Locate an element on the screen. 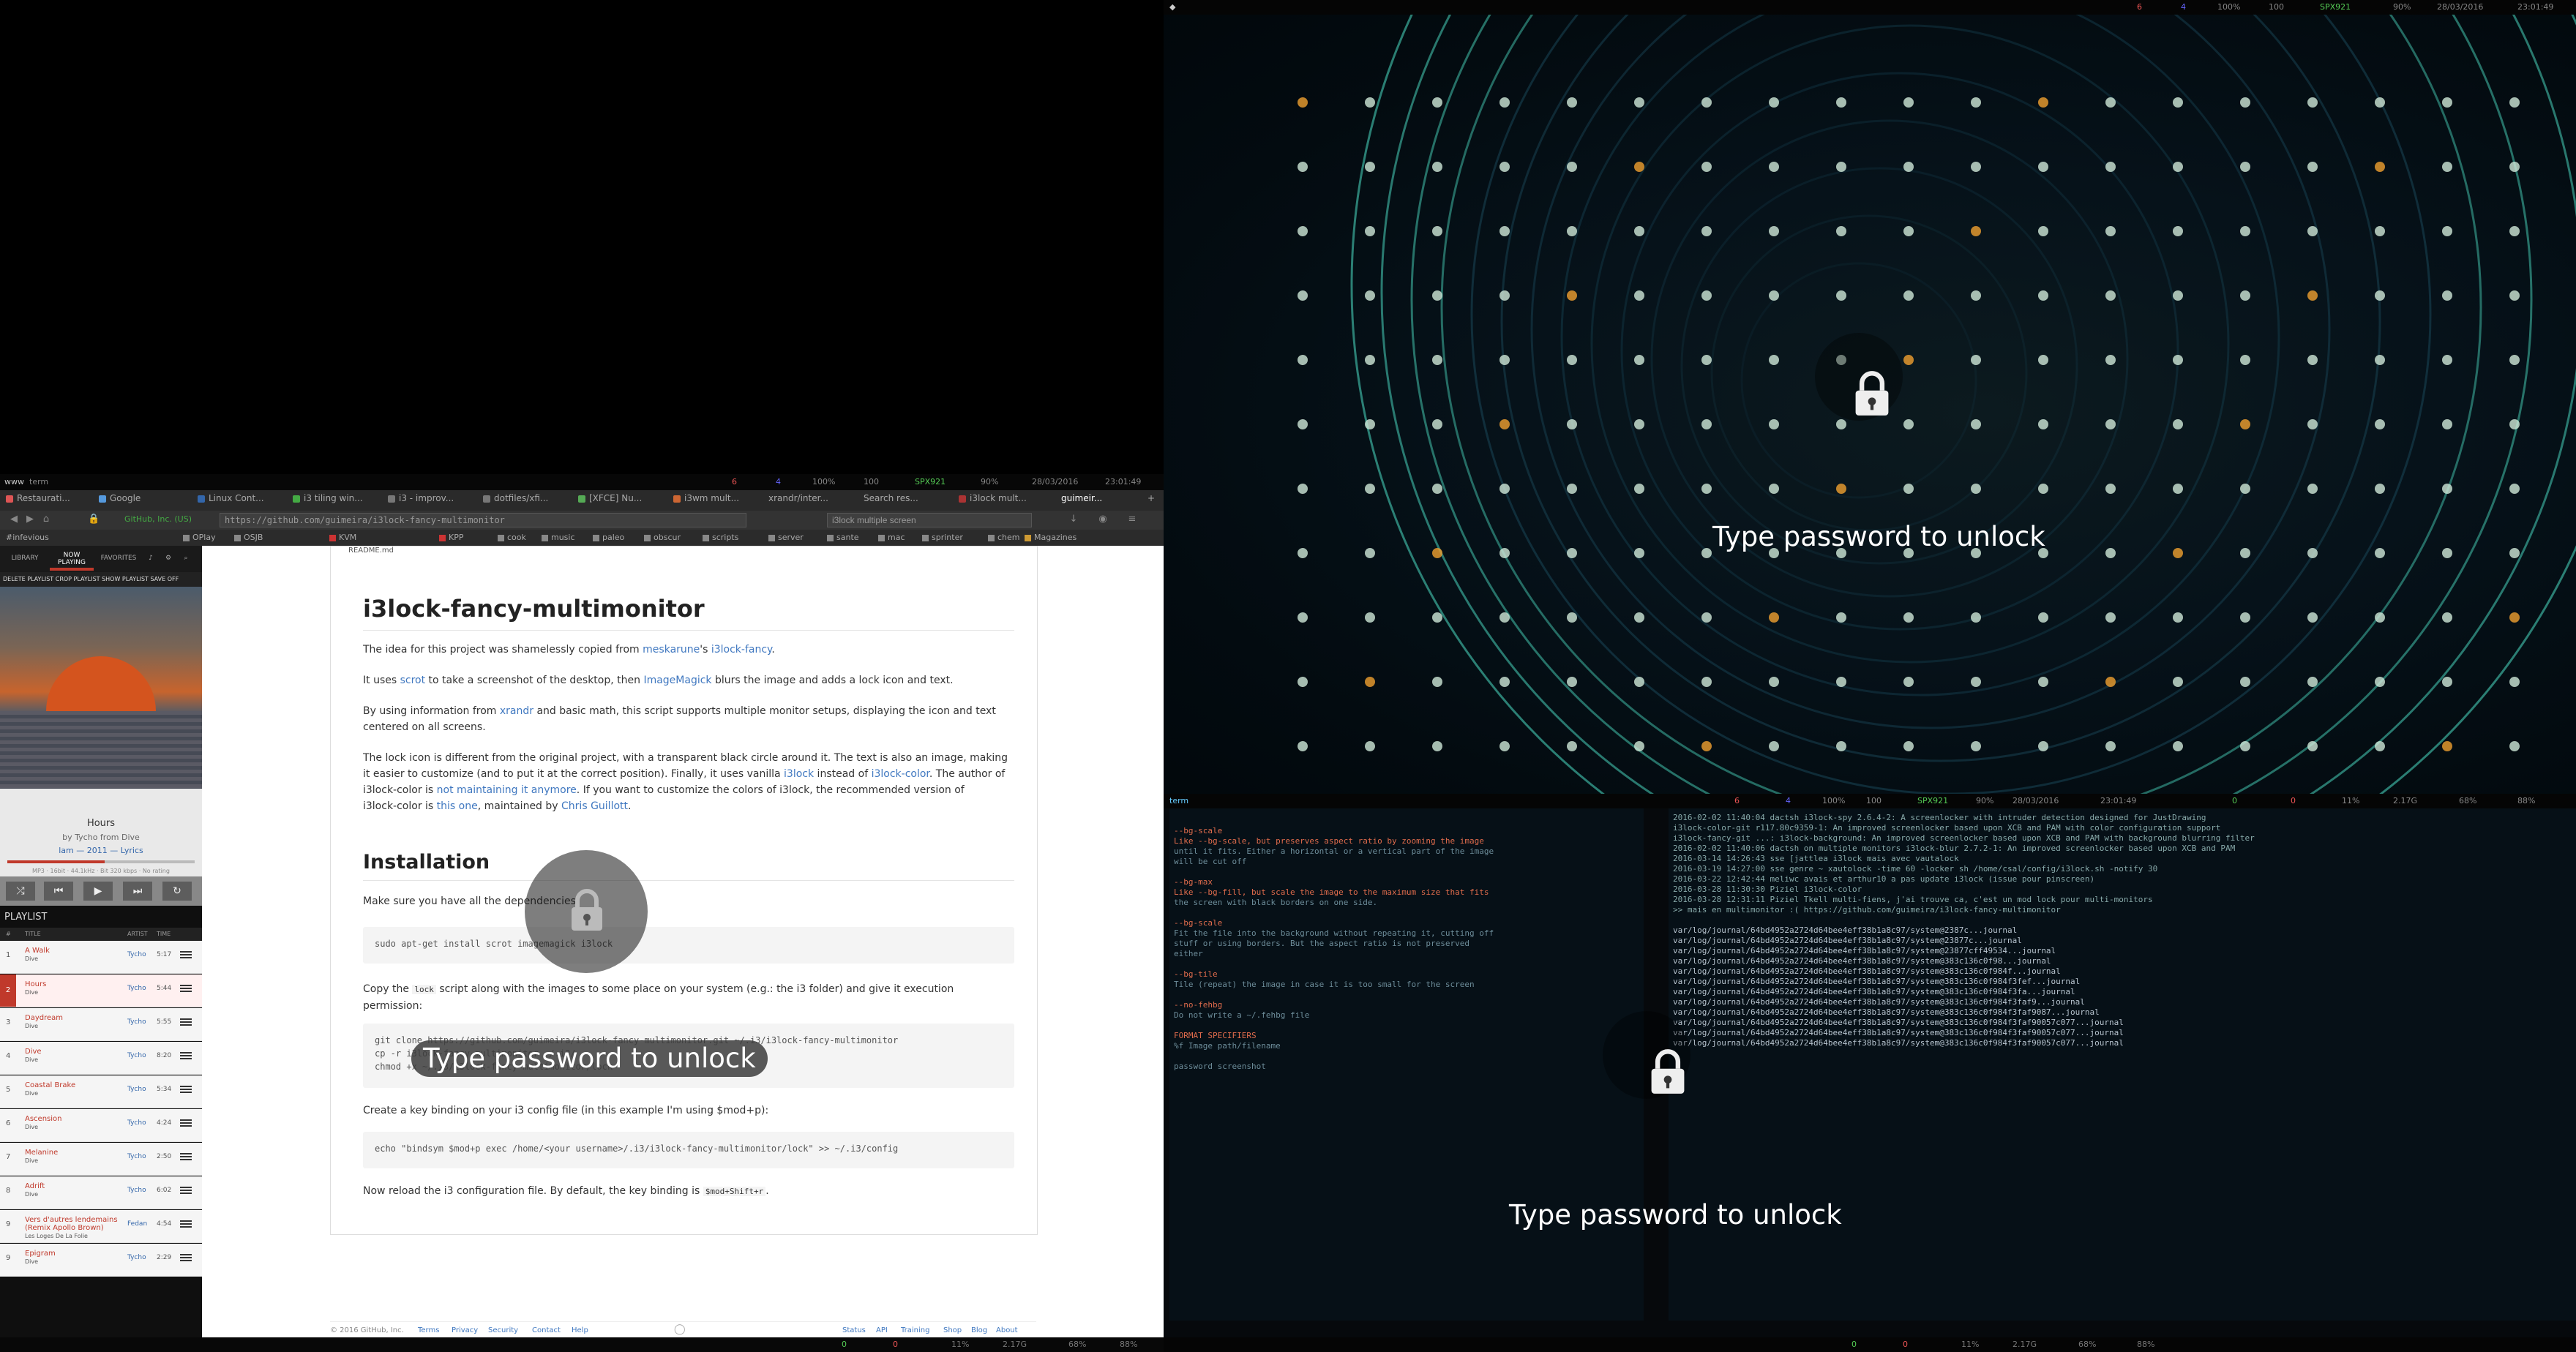 Image resolution: width=2576 pixels, height=1352 pixels. footer-link: Privacy is located at coordinates (465, 1330).